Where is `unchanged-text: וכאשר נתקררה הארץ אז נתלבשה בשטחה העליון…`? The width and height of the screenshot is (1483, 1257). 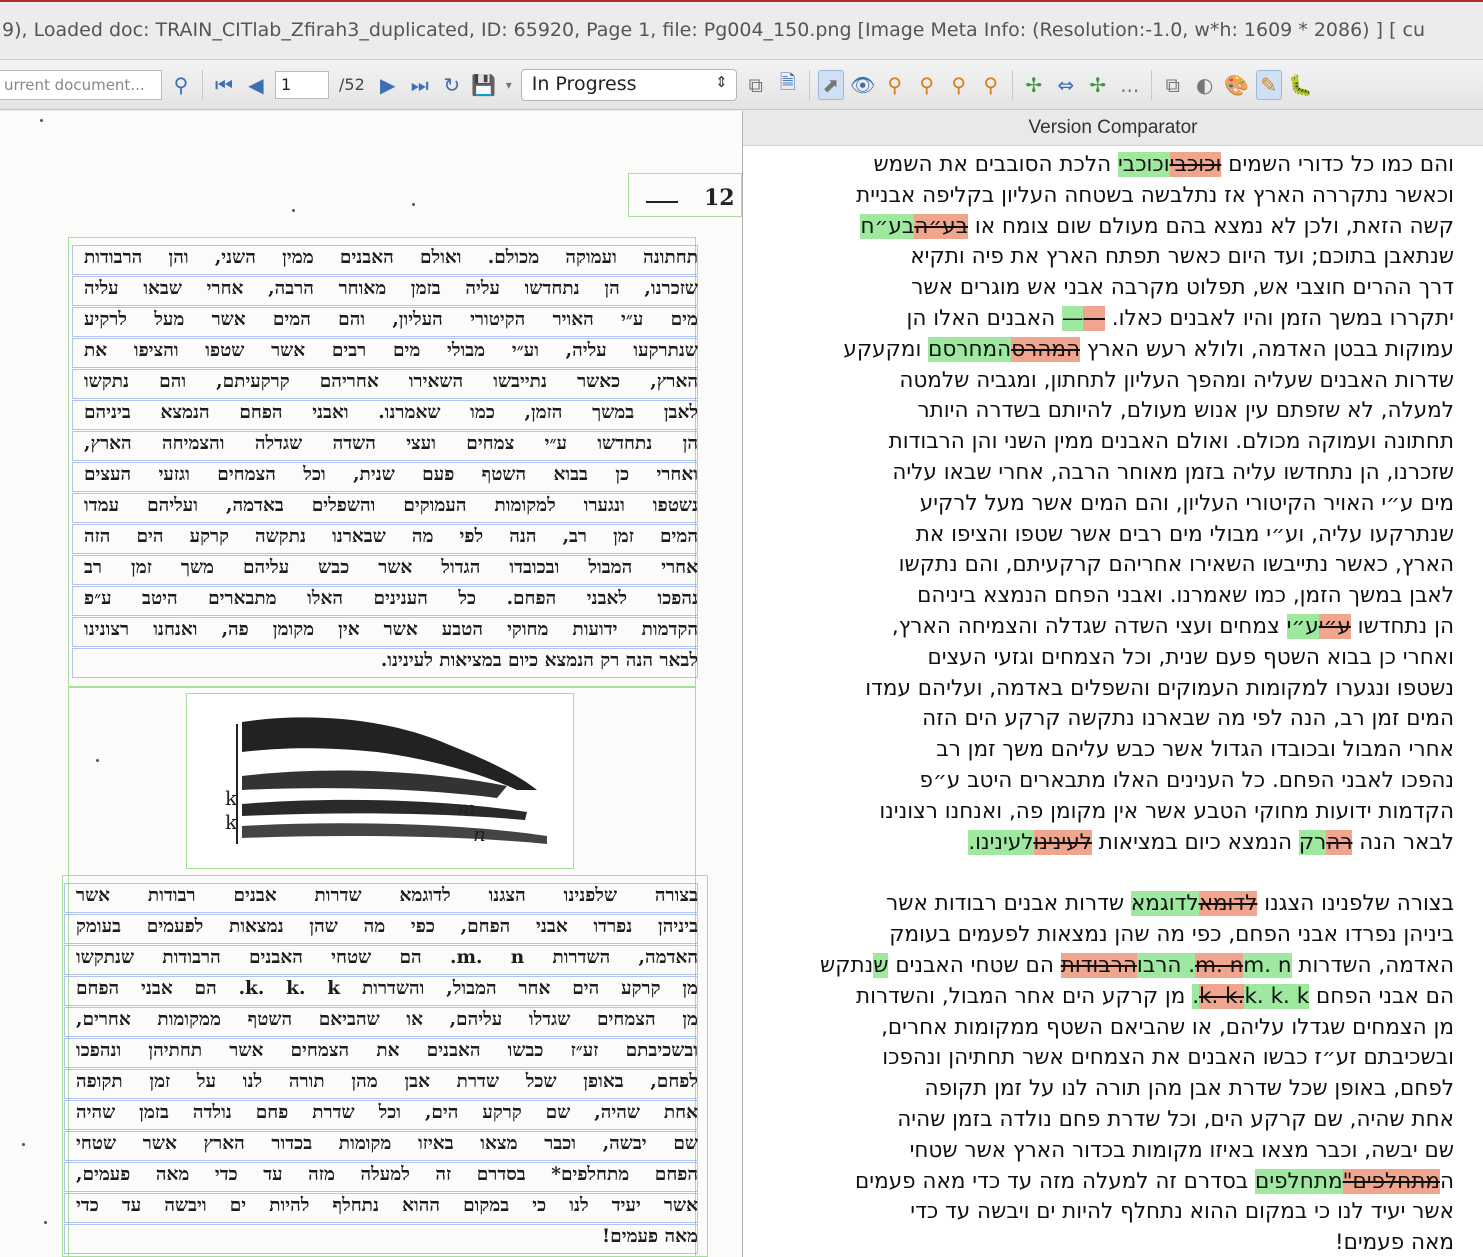 unchanged-text: וכאשר נתקררה הארץ אז נתלבשה בשטחה העליון… is located at coordinates (1155, 195).